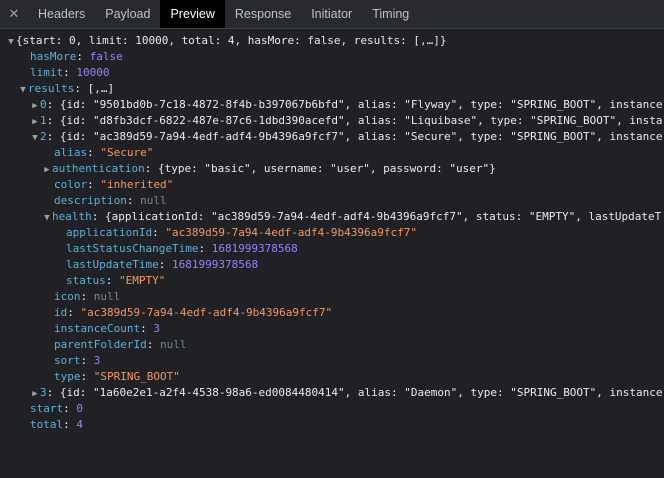 The width and height of the screenshot is (664, 478). I want to click on tree-row-instancecount: instanceCount: 3, so click(107, 328).